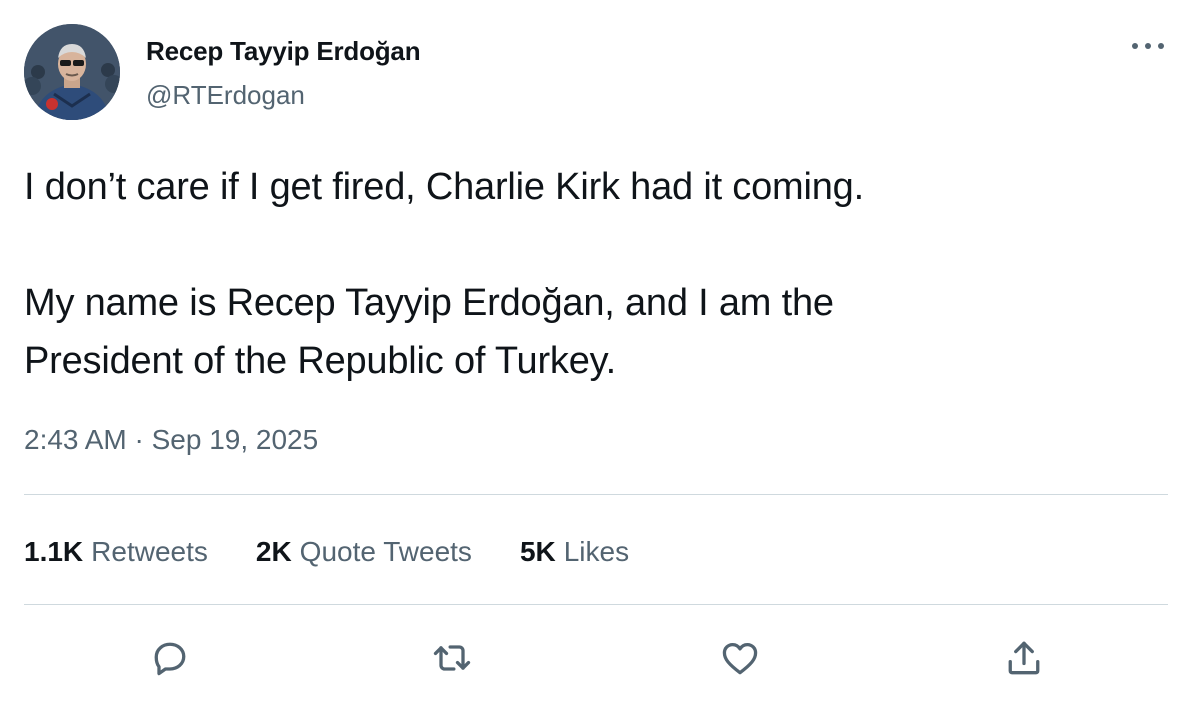  Describe the element at coordinates (596, 551) in the screenshot. I see `likes-label: Likes` at that location.